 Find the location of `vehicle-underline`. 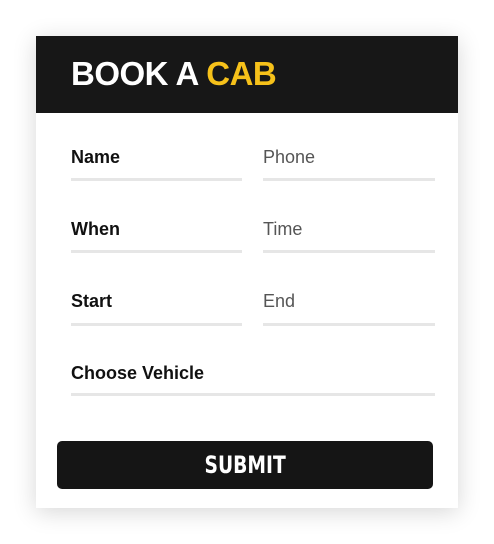

vehicle-underline is located at coordinates (253, 394).